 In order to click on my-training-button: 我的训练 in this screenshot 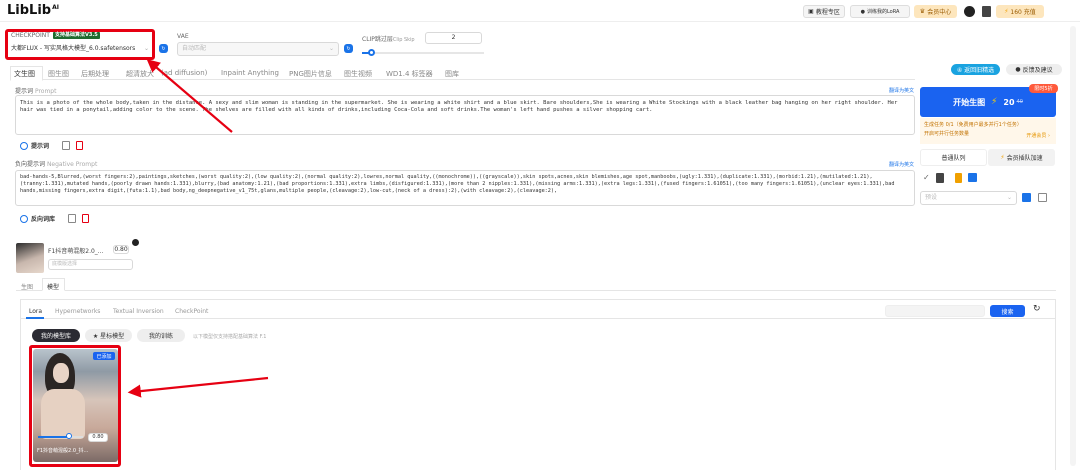, I will do `click(161, 335)`.